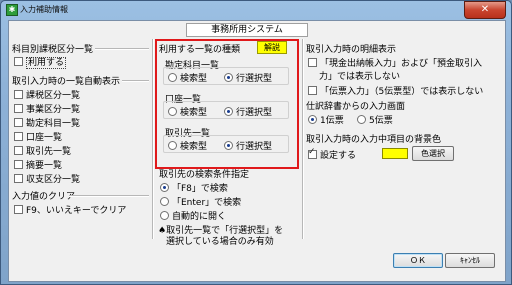  I want to click on bank-search-type-radio: 検索型, so click(187, 111).